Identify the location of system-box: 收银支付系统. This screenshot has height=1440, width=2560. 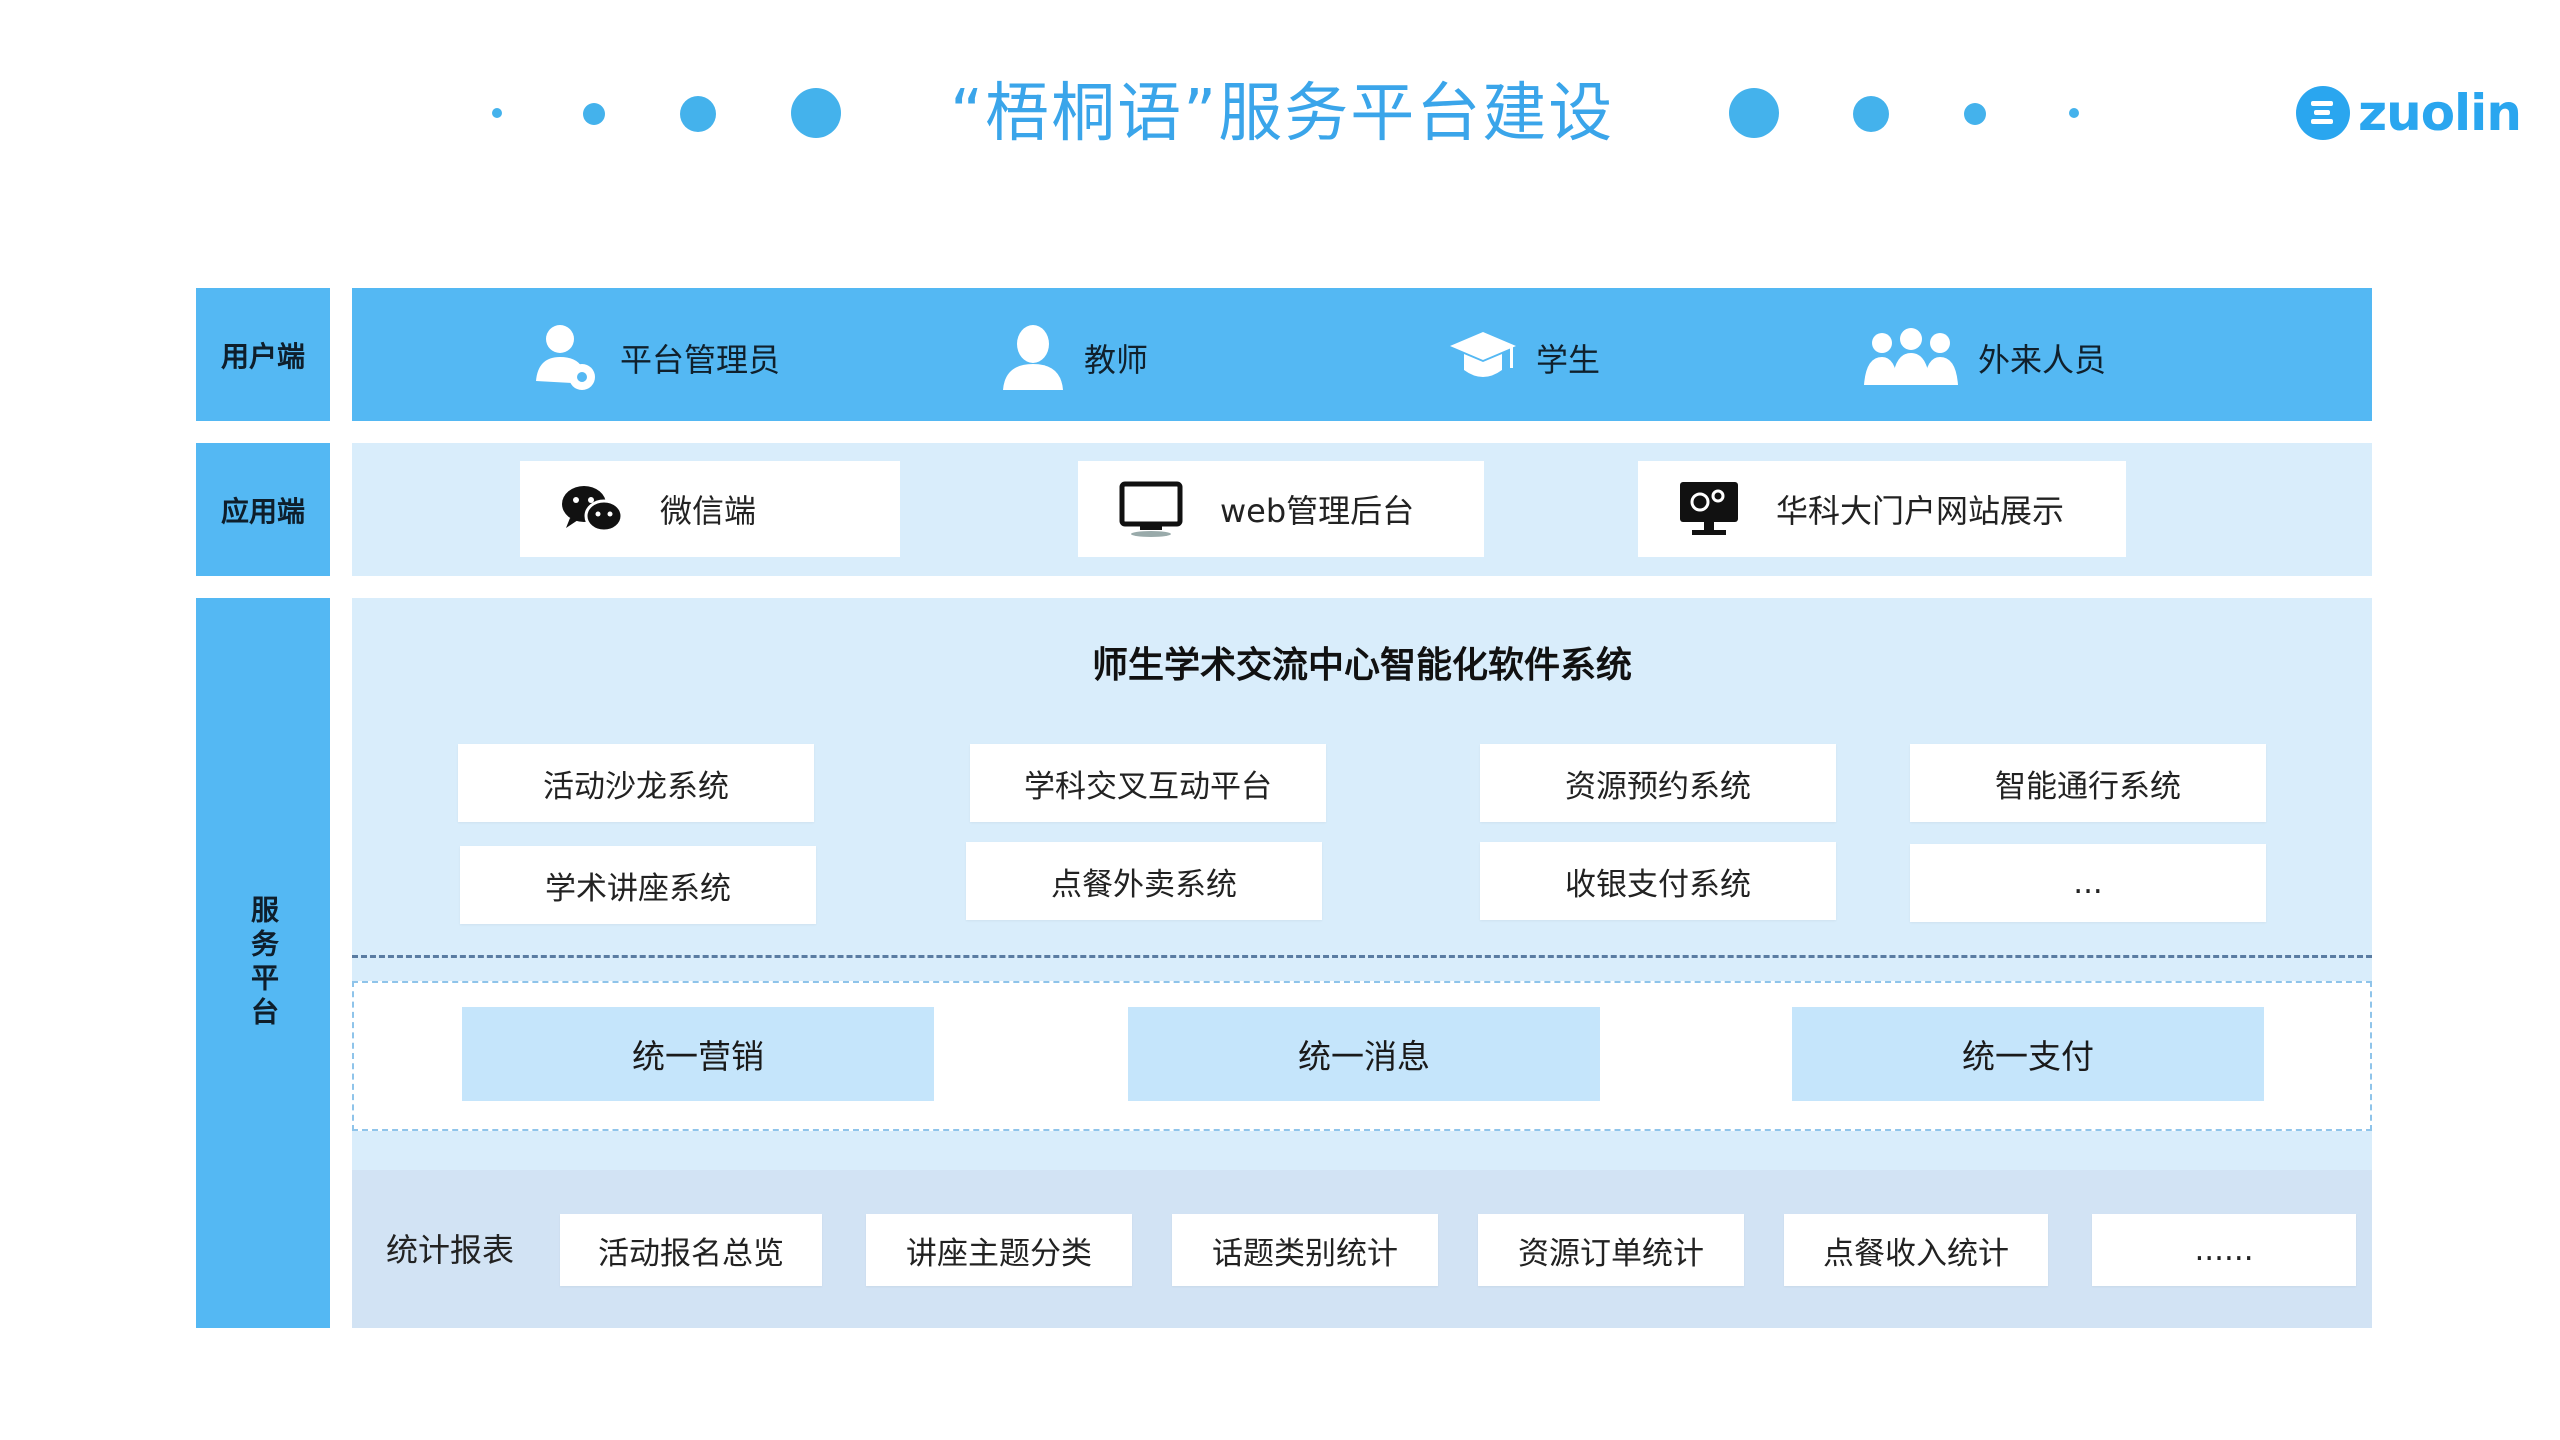
(1658, 881).